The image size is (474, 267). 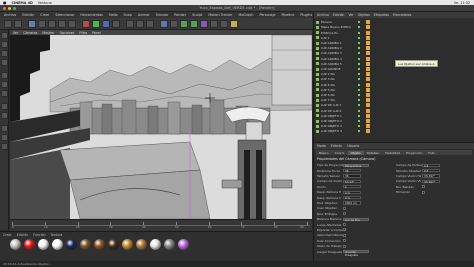 I want to click on attr-menu-usuario: Usuario, so click(x=353, y=146).